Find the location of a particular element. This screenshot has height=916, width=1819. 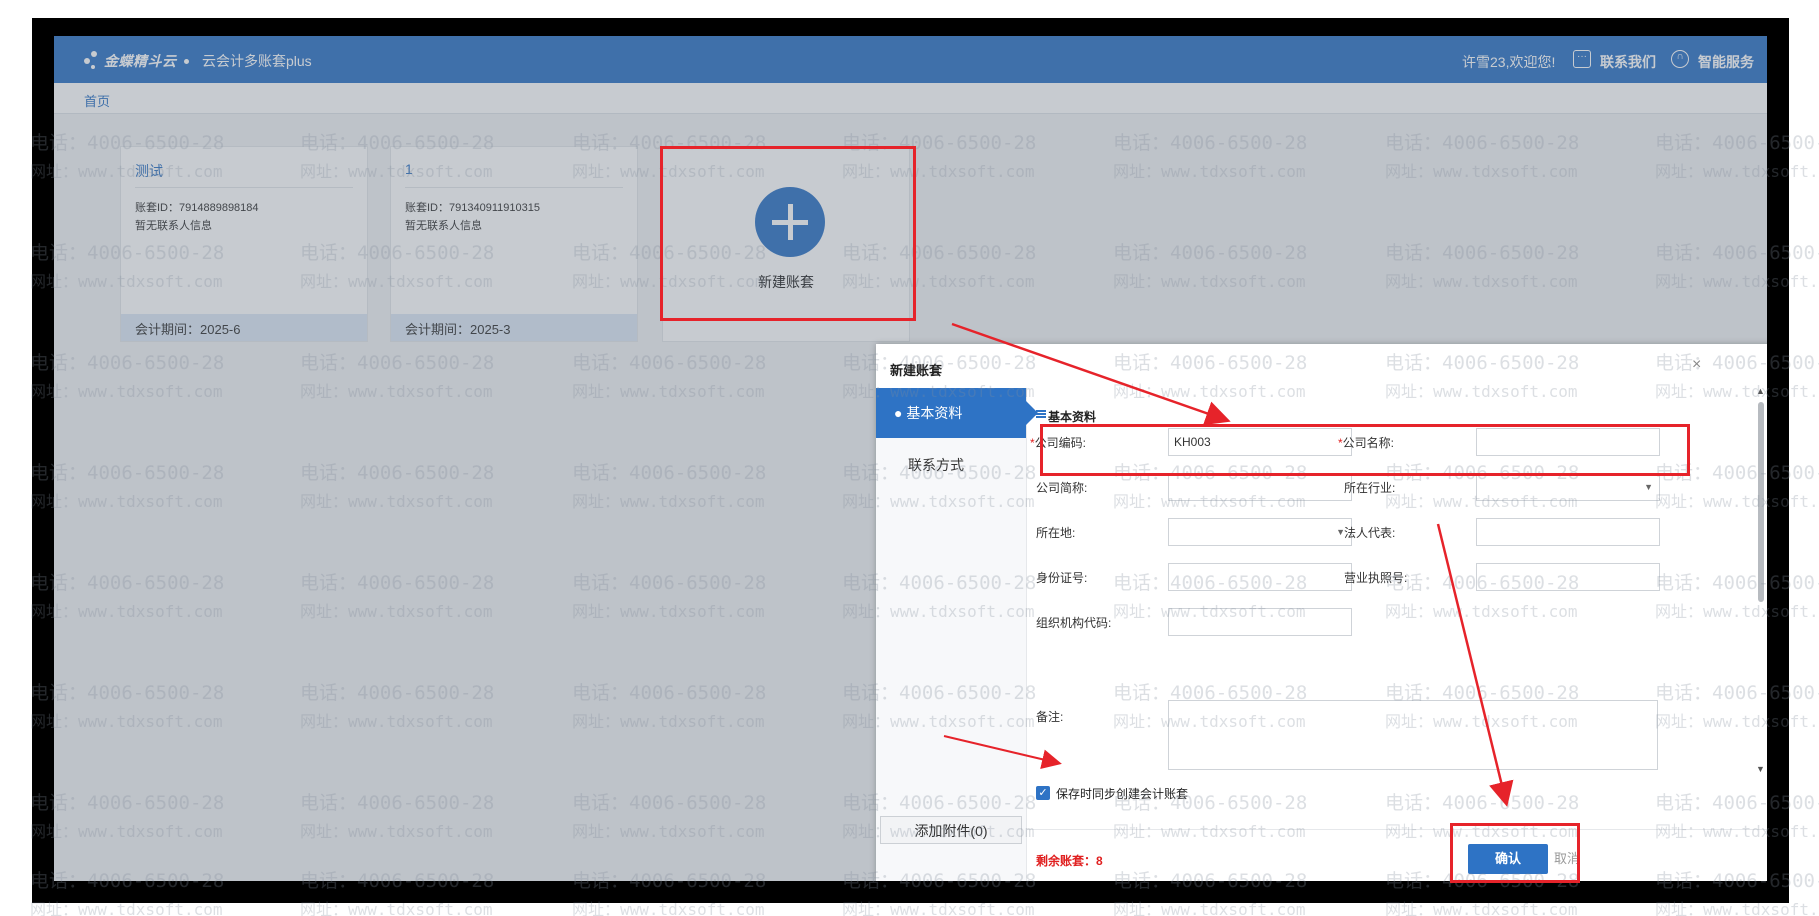

industry-label: 所在行业: is located at coordinates (1370, 488).